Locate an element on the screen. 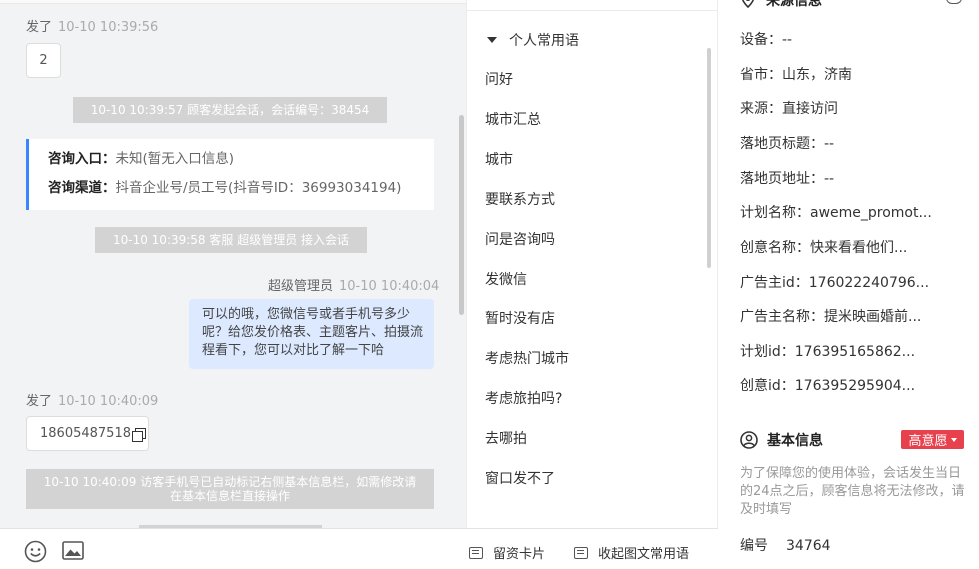 This screenshot has height=569, width=979. intent-level-dropdown: 高意愿 is located at coordinates (932, 439).